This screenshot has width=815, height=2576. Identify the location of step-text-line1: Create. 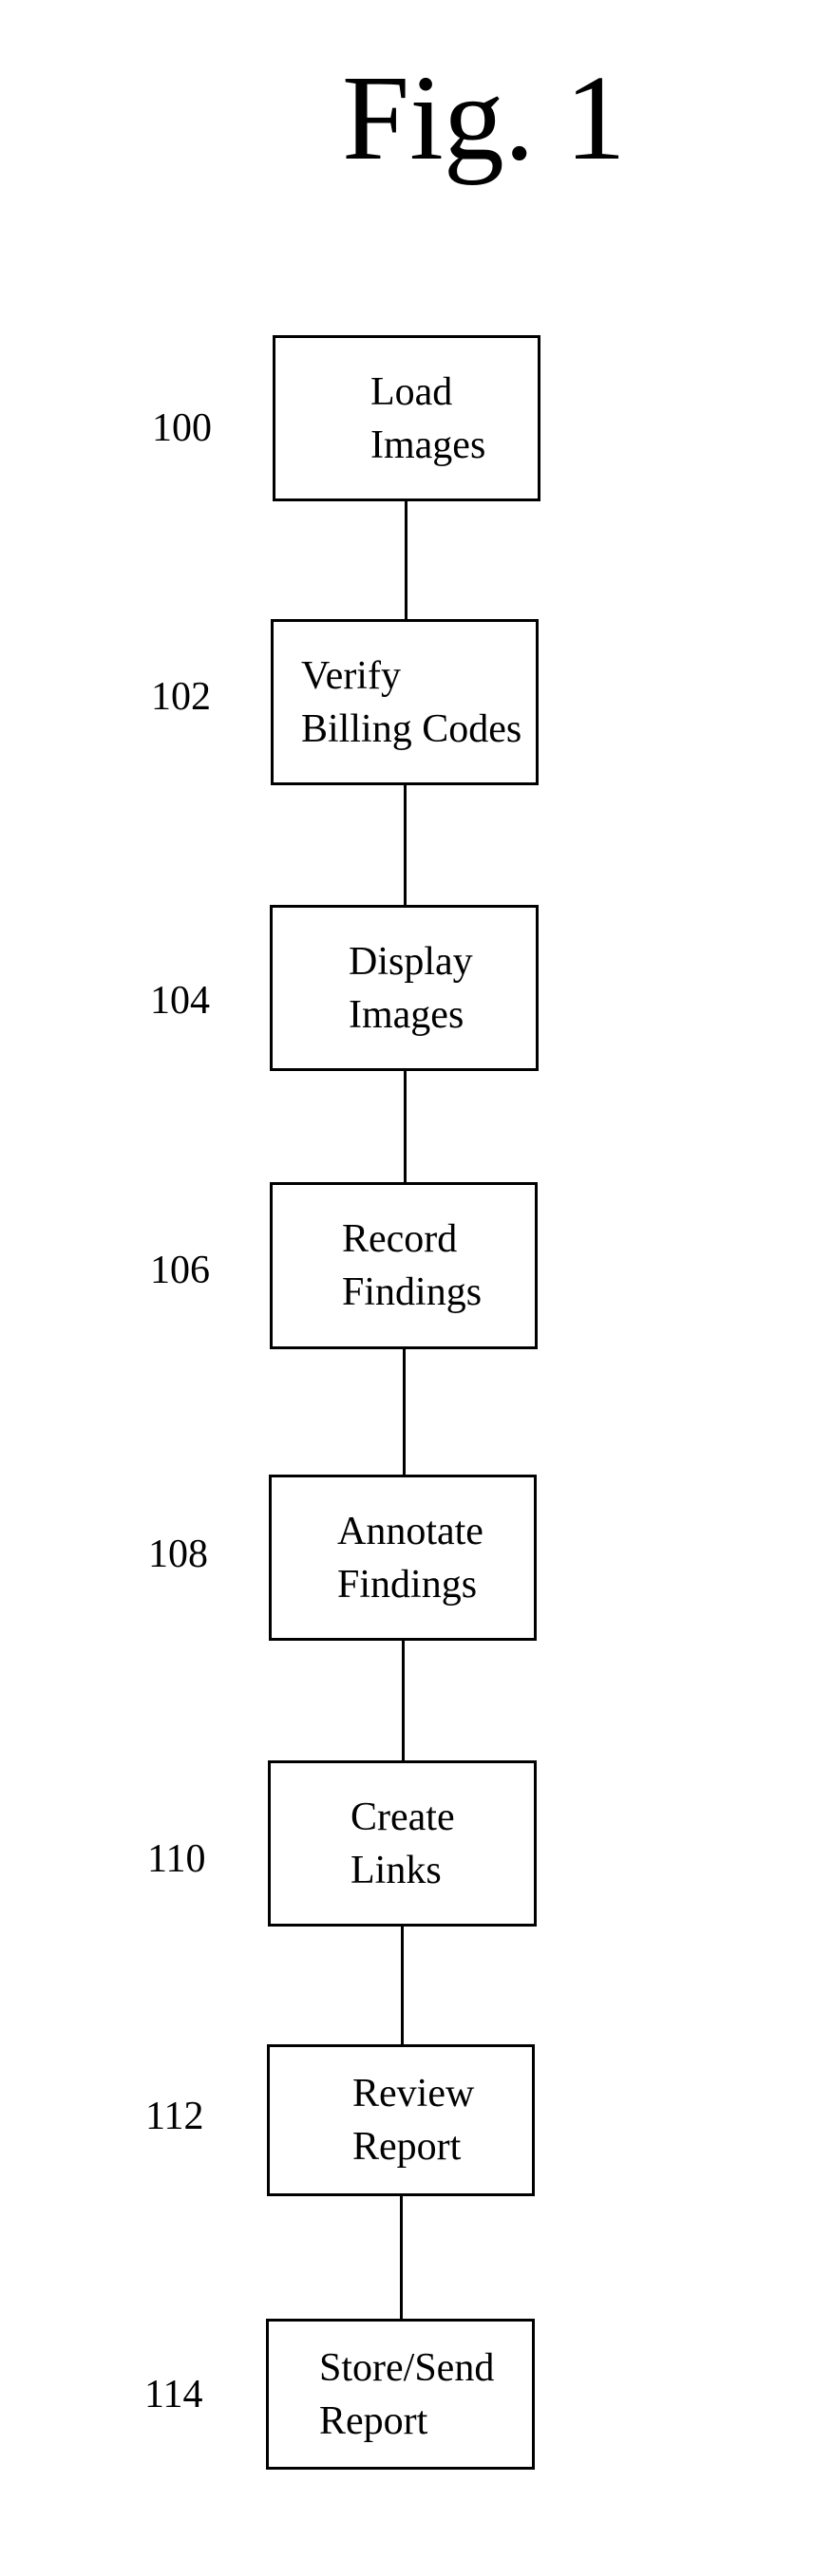
(403, 1817).